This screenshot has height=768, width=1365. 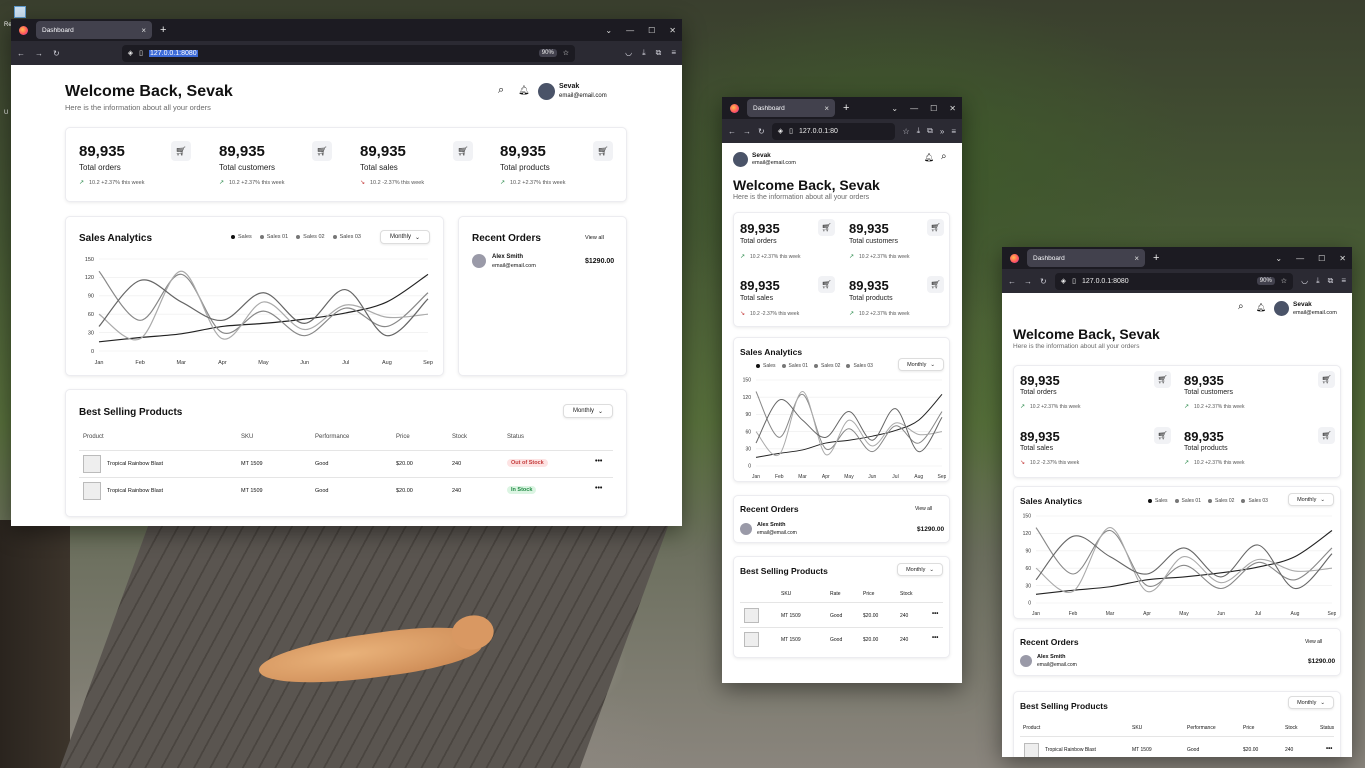 I want to click on tab-title: Dashboard, so click(x=58, y=30).